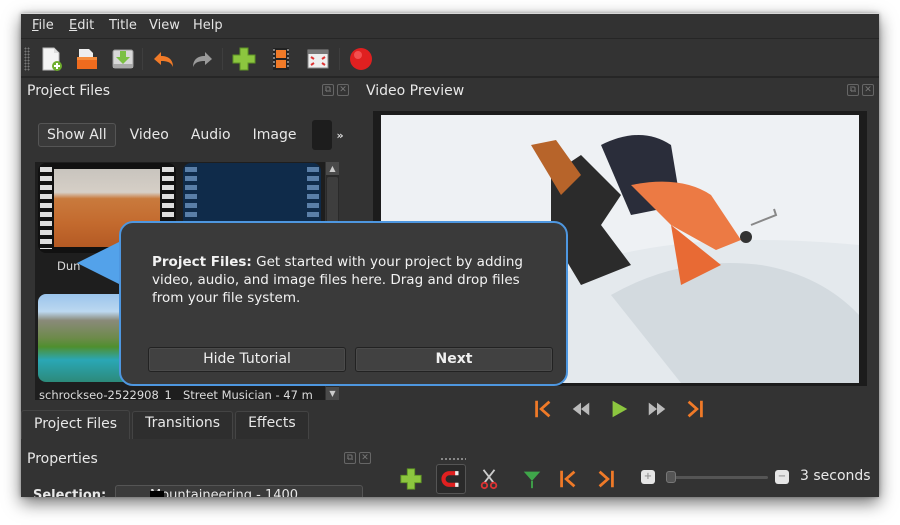 The image size is (900, 525). What do you see at coordinates (318, 59) in the screenshot?
I see `fullscreen-icon` at bounding box center [318, 59].